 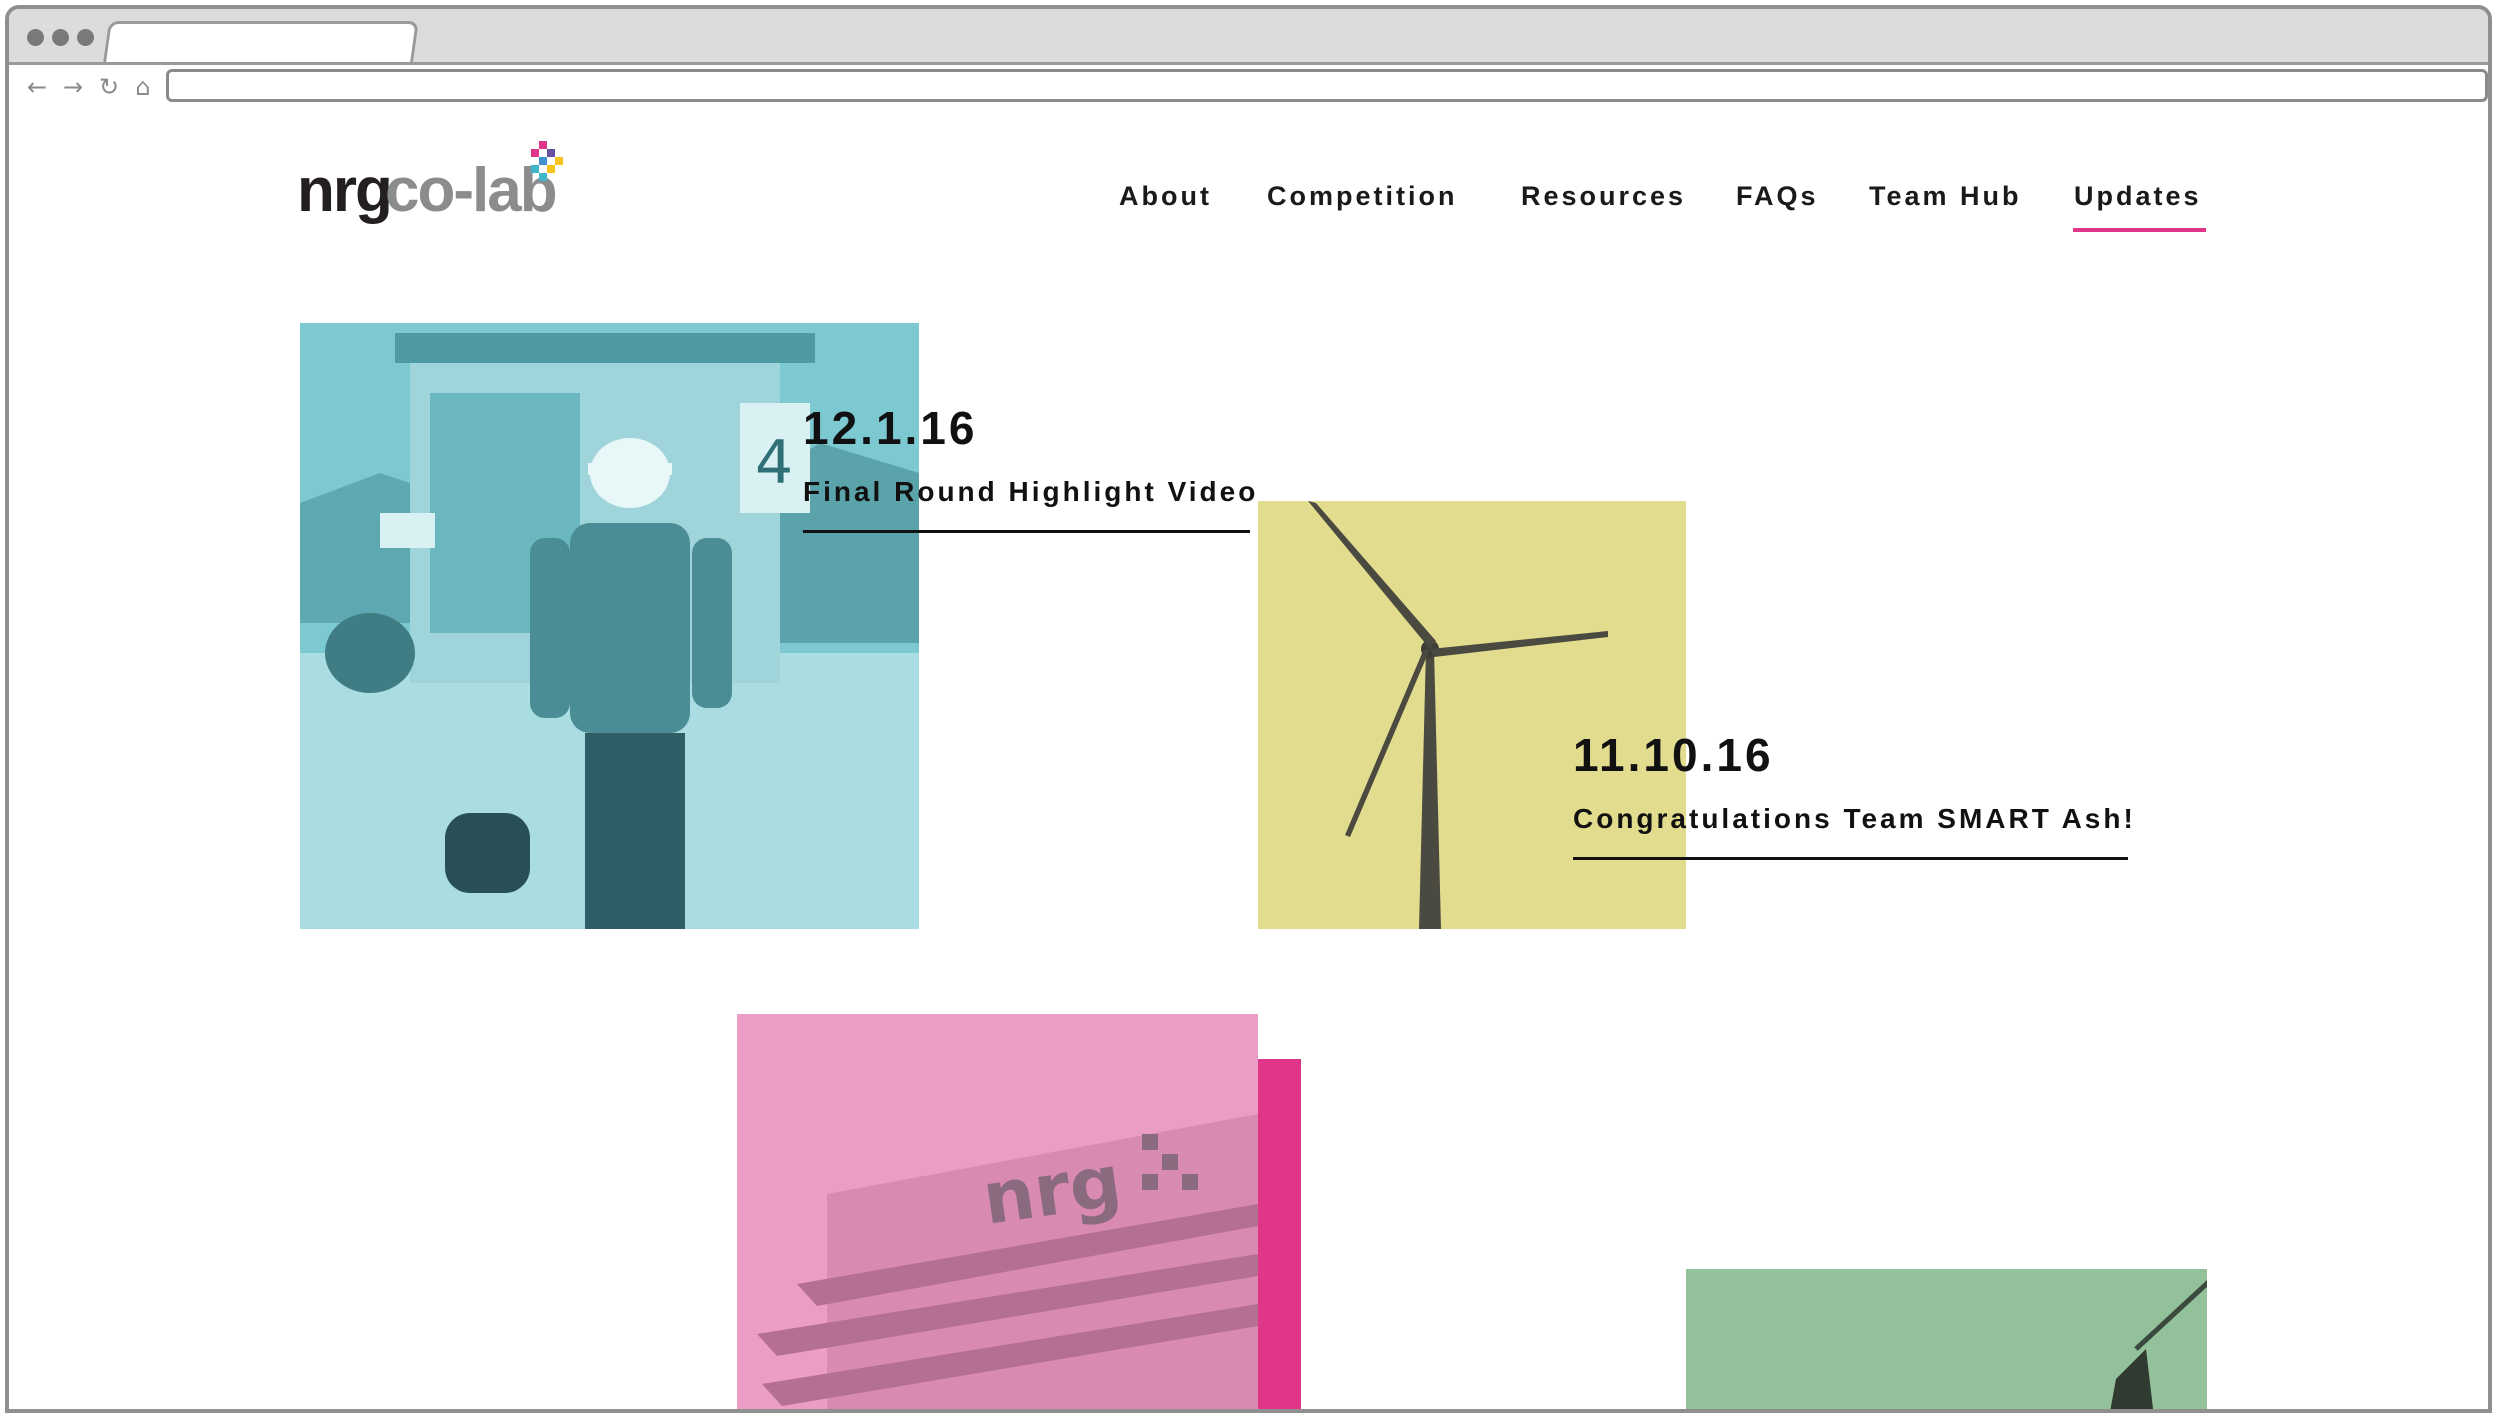 I want to click on nav-active-indicator, so click(x=2139, y=230).